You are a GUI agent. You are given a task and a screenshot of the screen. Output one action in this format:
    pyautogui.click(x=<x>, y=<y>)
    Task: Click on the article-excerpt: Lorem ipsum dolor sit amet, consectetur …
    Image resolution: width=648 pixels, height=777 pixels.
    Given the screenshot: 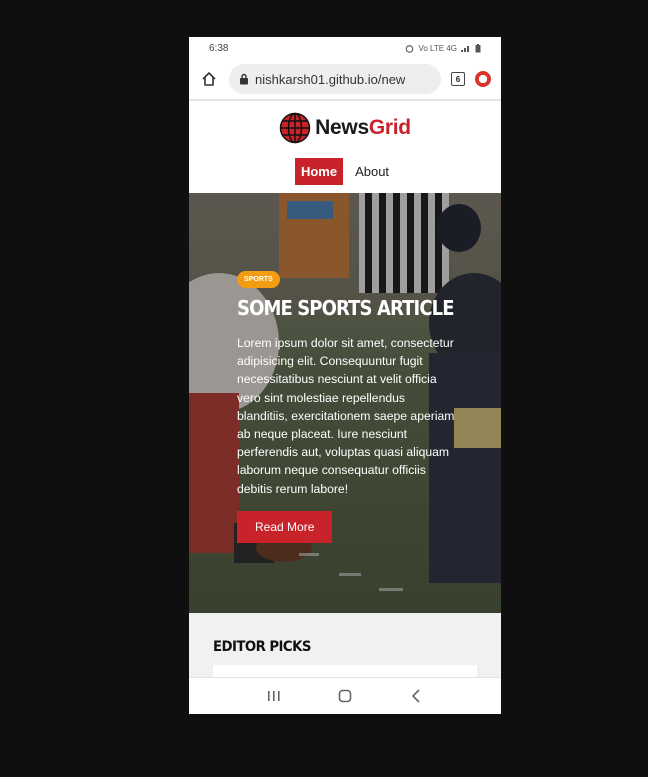 What is the action you would take?
    pyautogui.click(x=346, y=416)
    